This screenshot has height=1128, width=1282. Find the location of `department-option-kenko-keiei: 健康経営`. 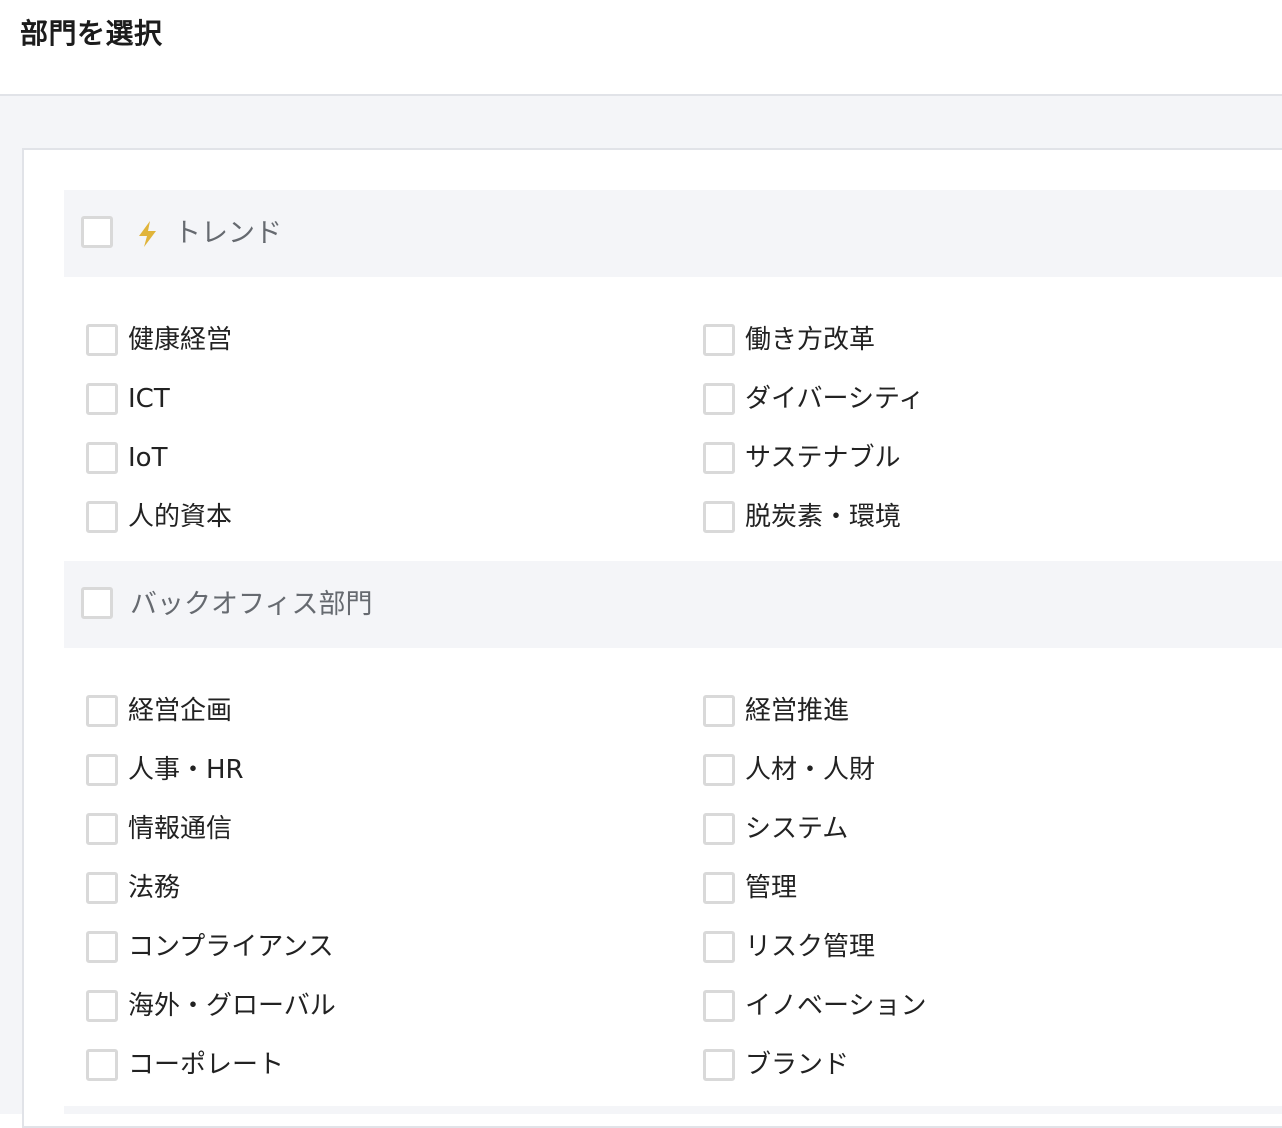

department-option-kenko-keiei: 健康経営 is located at coordinates (159, 340).